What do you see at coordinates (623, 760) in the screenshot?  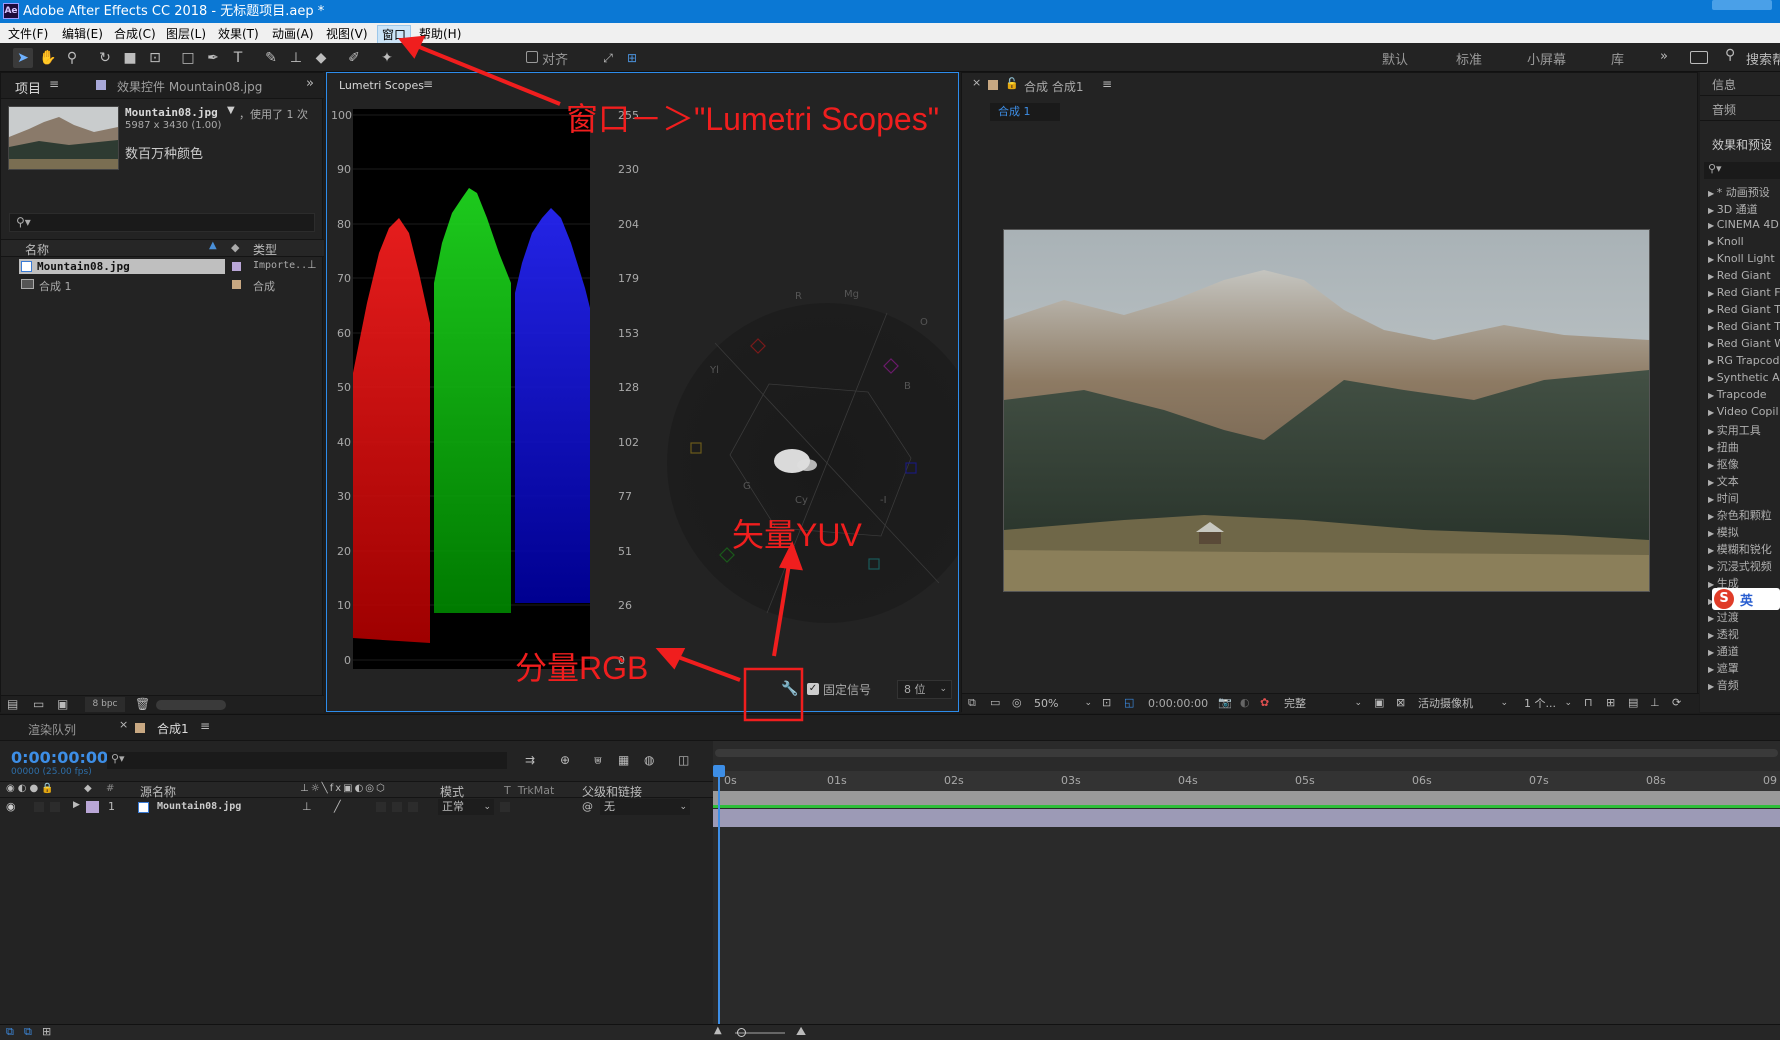 I see `frame-blending-icon: ▦` at bounding box center [623, 760].